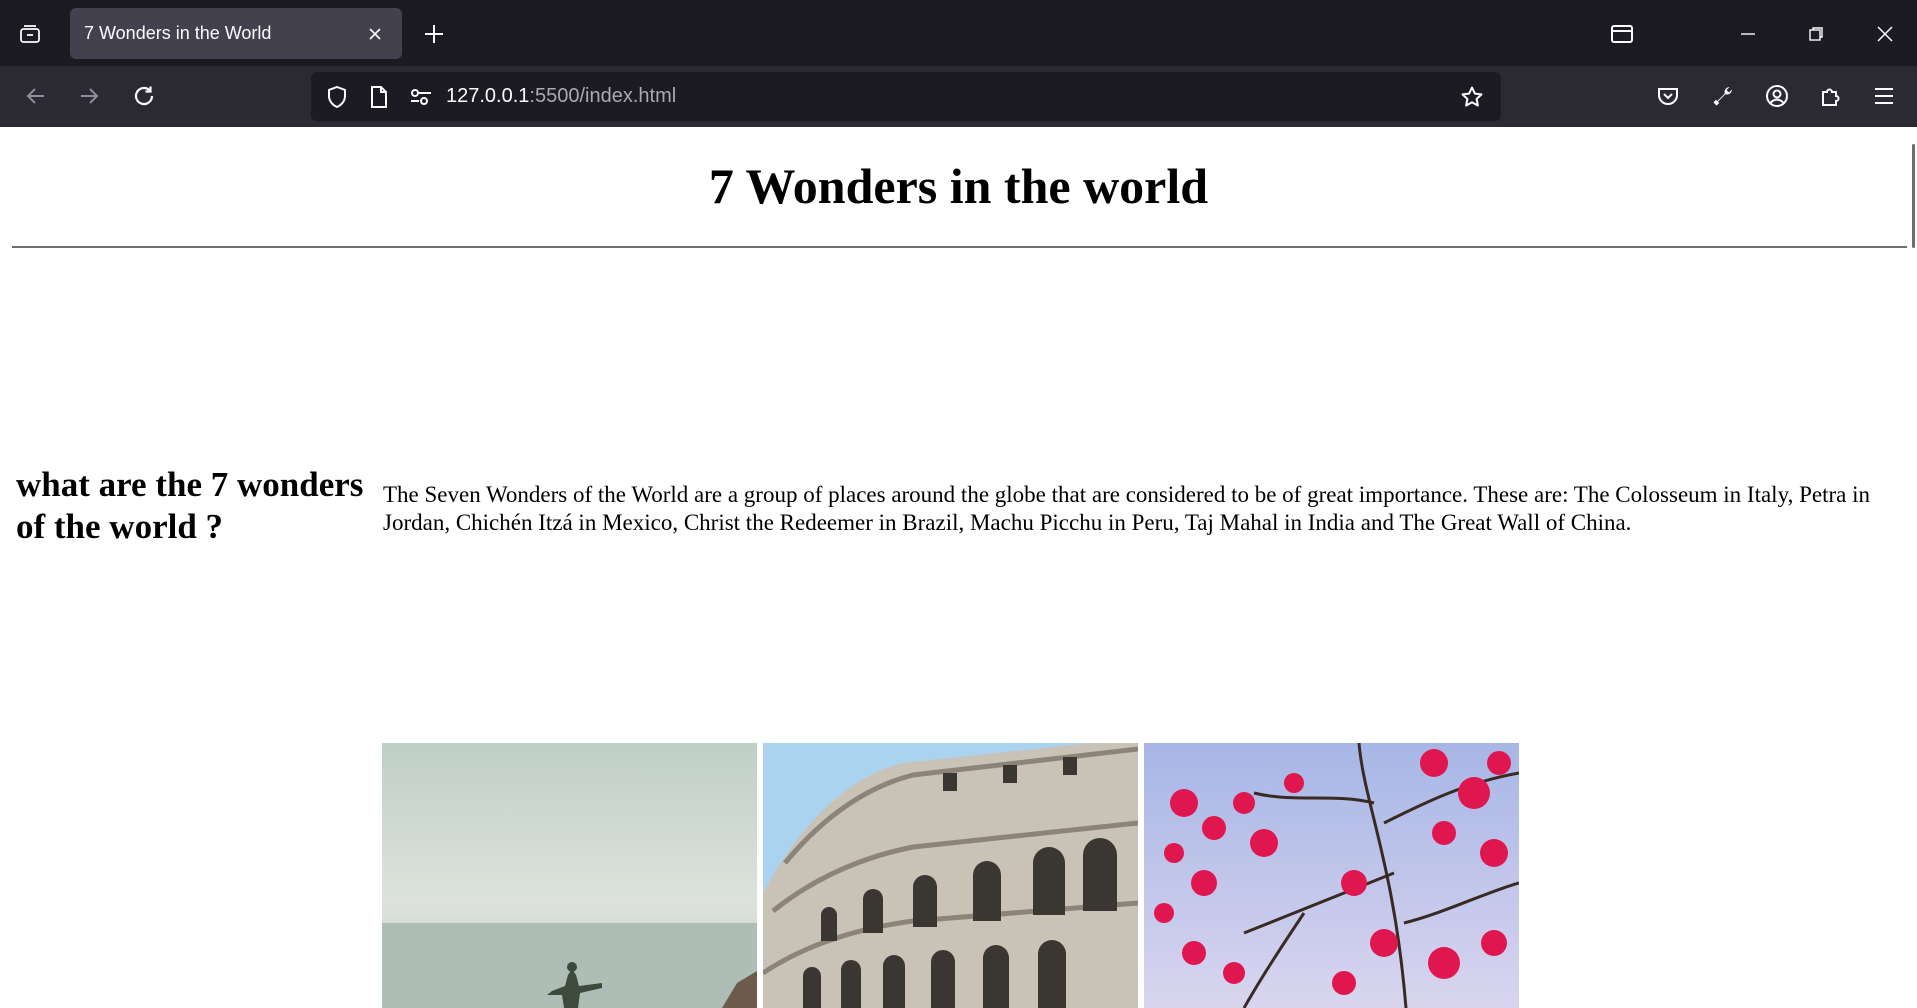  What do you see at coordinates (1831, 96) in the screenshot?
I see `puzzle-icon` at bounding box center [1831, 96].